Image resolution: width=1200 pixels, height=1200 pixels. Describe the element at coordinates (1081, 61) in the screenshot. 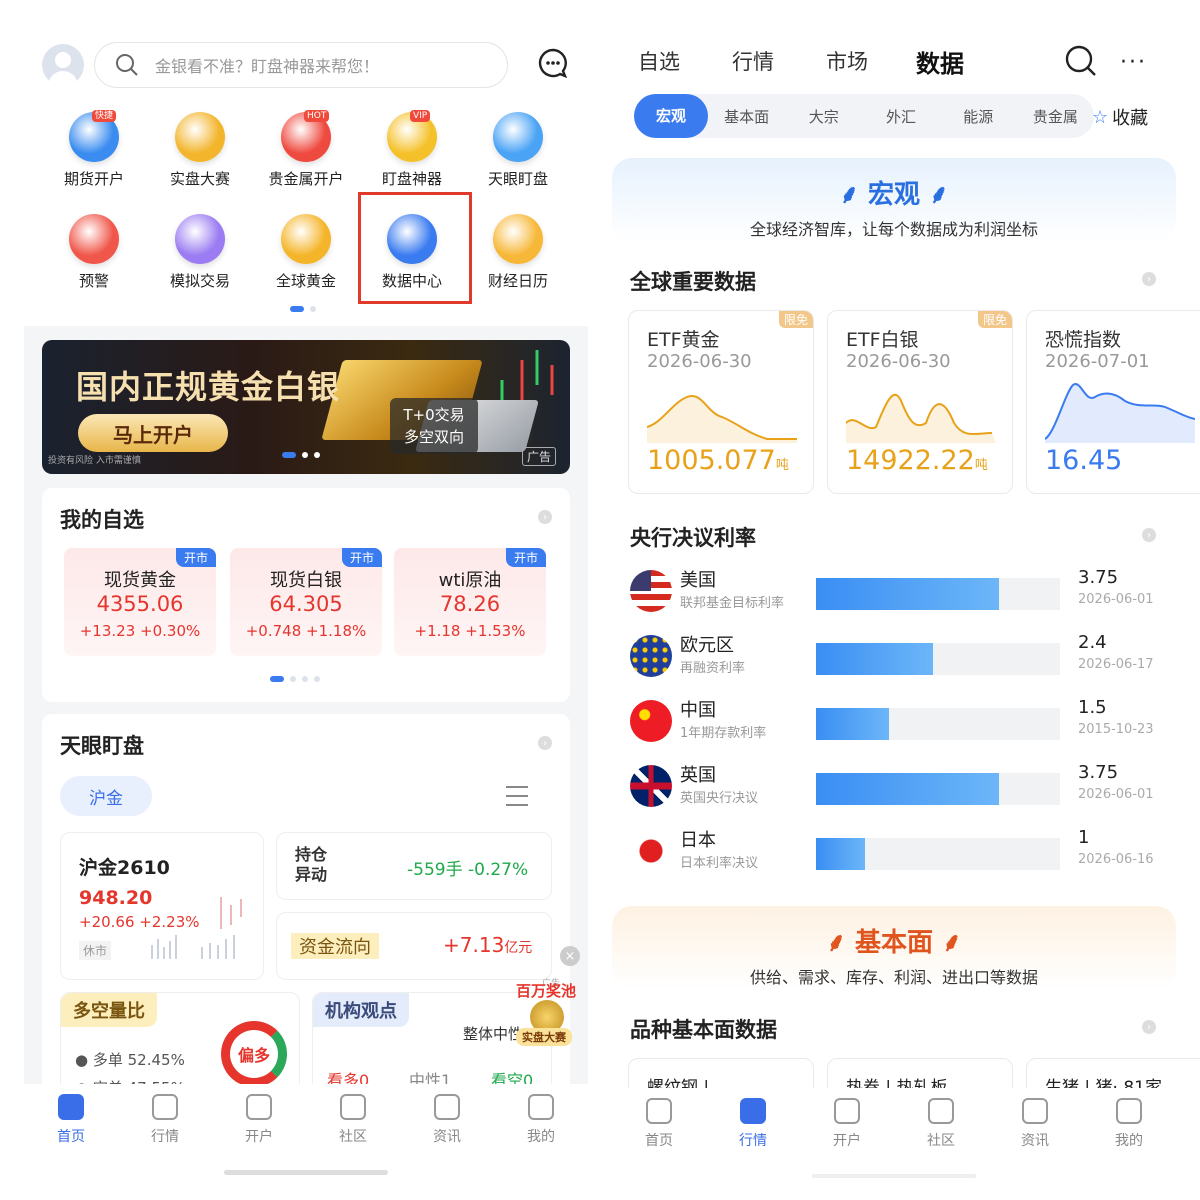

I see `search-icon` at that location.